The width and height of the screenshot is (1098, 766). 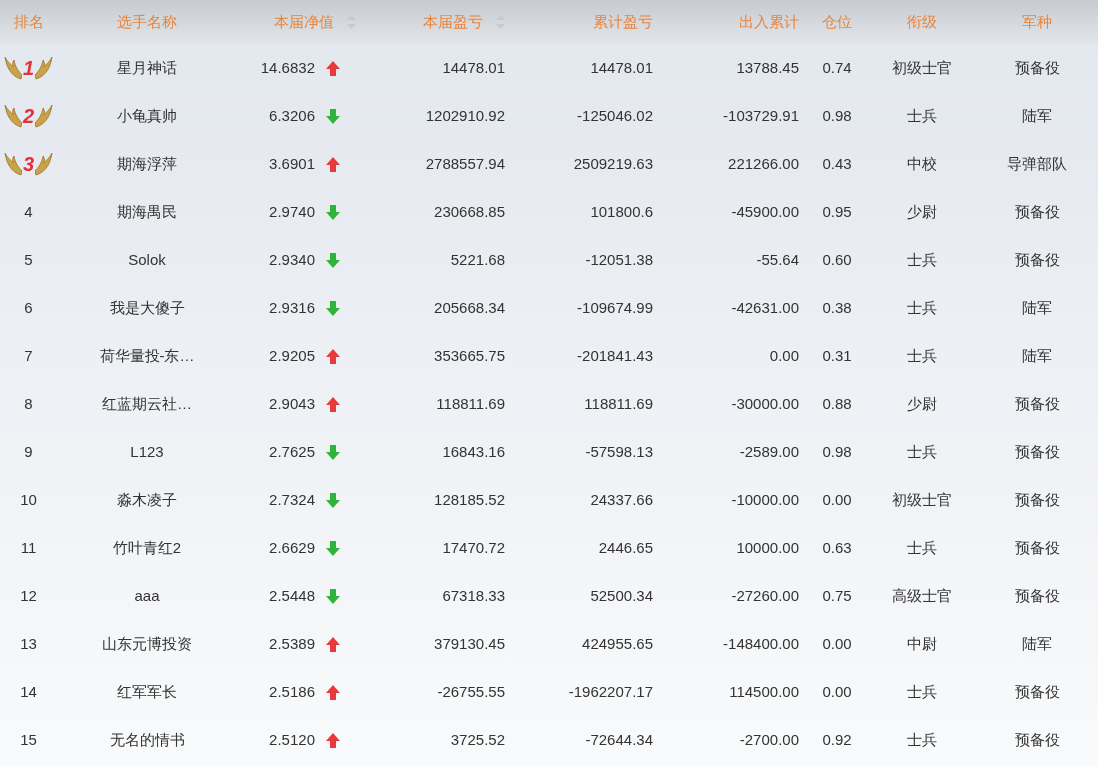 I want to click on total-profit-cell-text: -1962207.17, so click(x=610, y=691).